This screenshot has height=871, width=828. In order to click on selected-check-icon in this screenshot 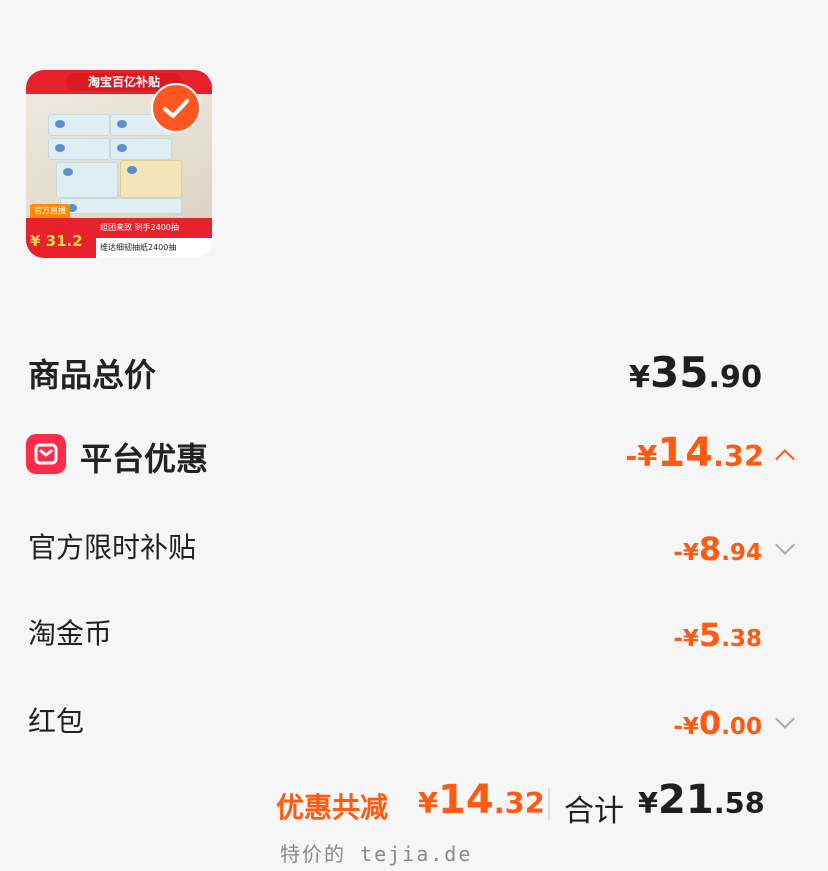, I will do `click(176, 110)`.